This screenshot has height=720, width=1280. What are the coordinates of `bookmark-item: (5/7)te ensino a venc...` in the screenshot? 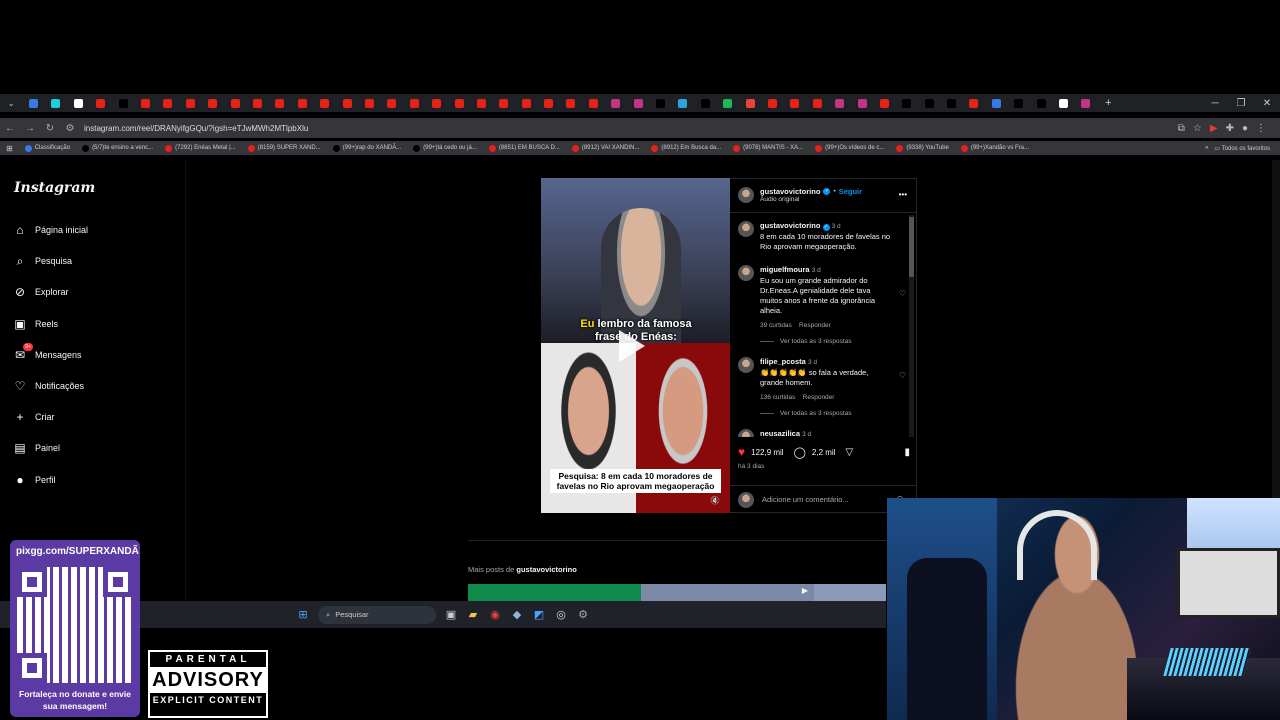 It's located at (117, 148).